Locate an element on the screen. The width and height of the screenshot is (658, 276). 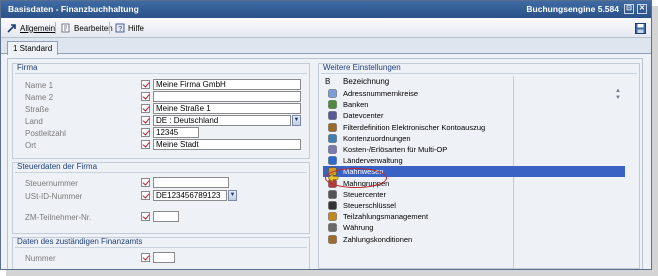
menu-allgemein: Allgemein is located at coordinates (31, 28).